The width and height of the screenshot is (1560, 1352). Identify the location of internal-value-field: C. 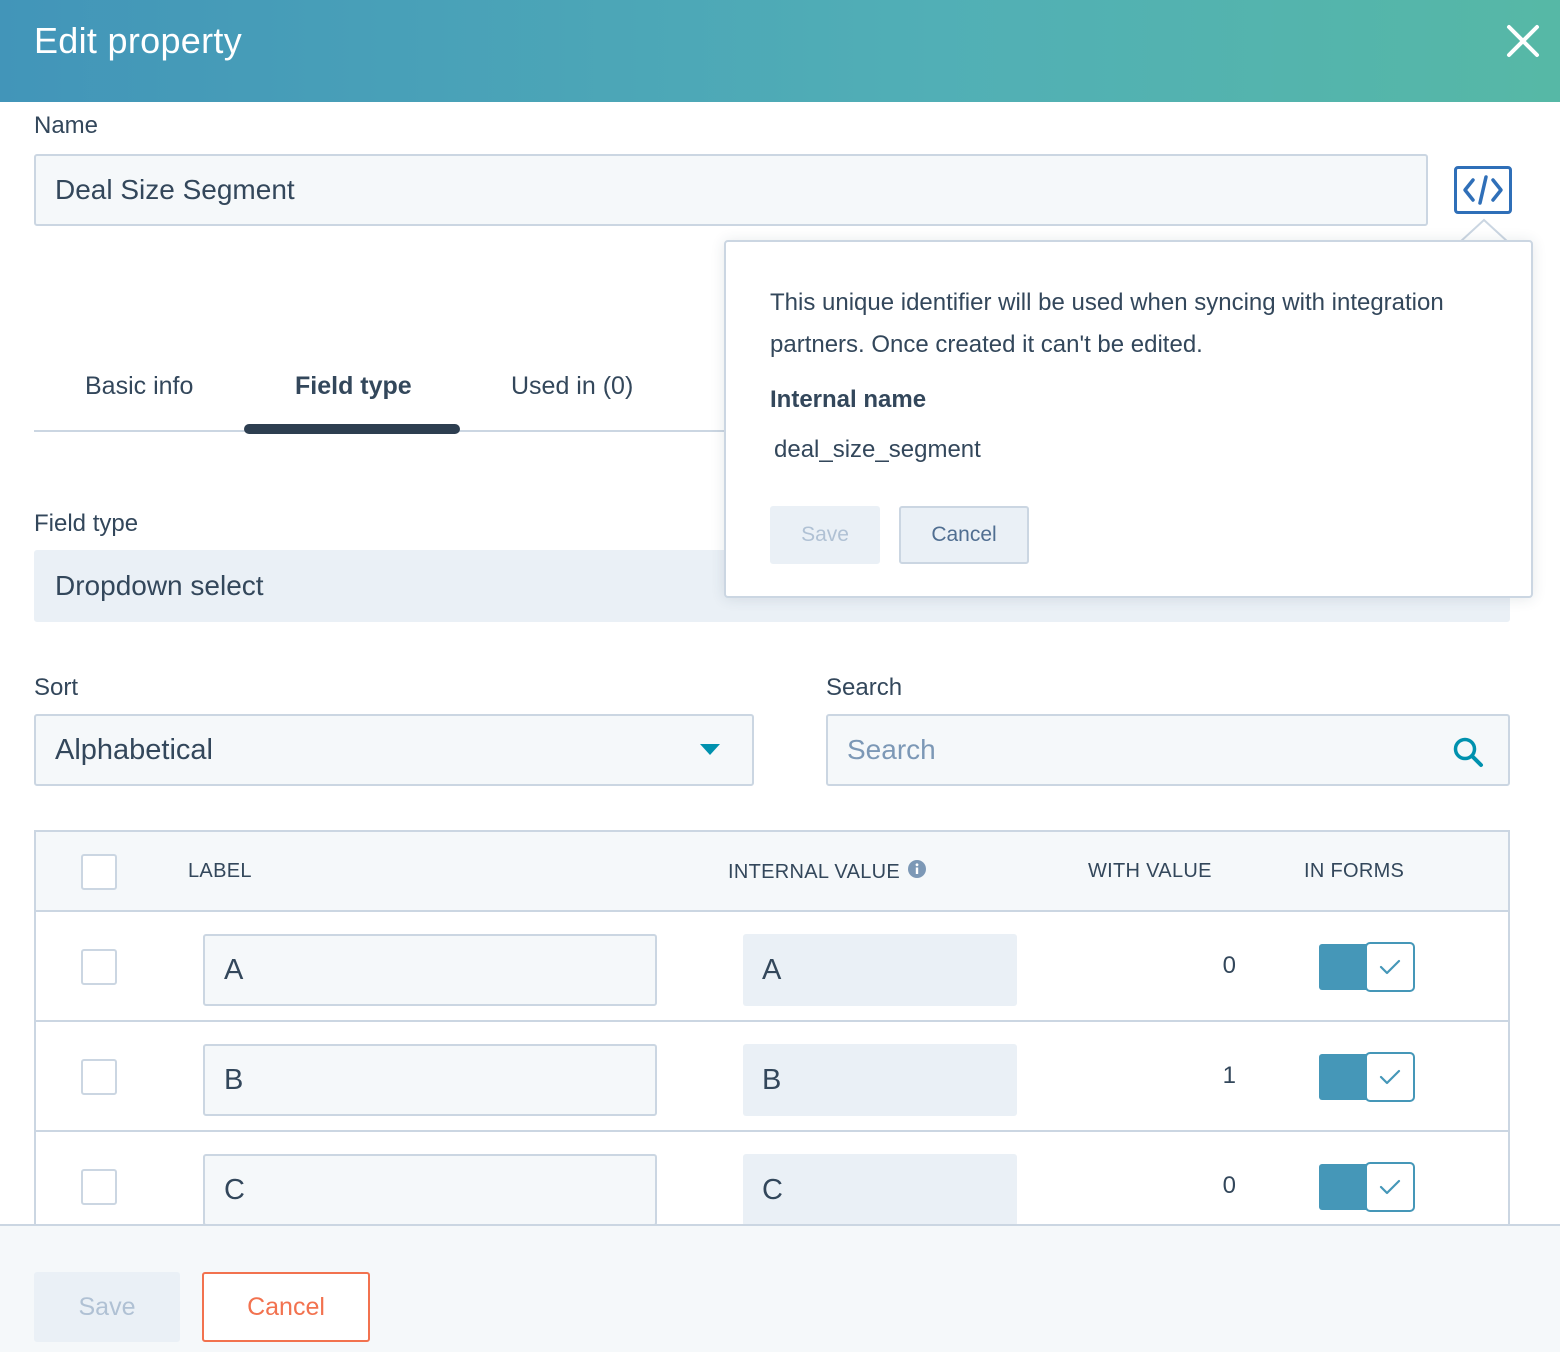
(880, 1189).